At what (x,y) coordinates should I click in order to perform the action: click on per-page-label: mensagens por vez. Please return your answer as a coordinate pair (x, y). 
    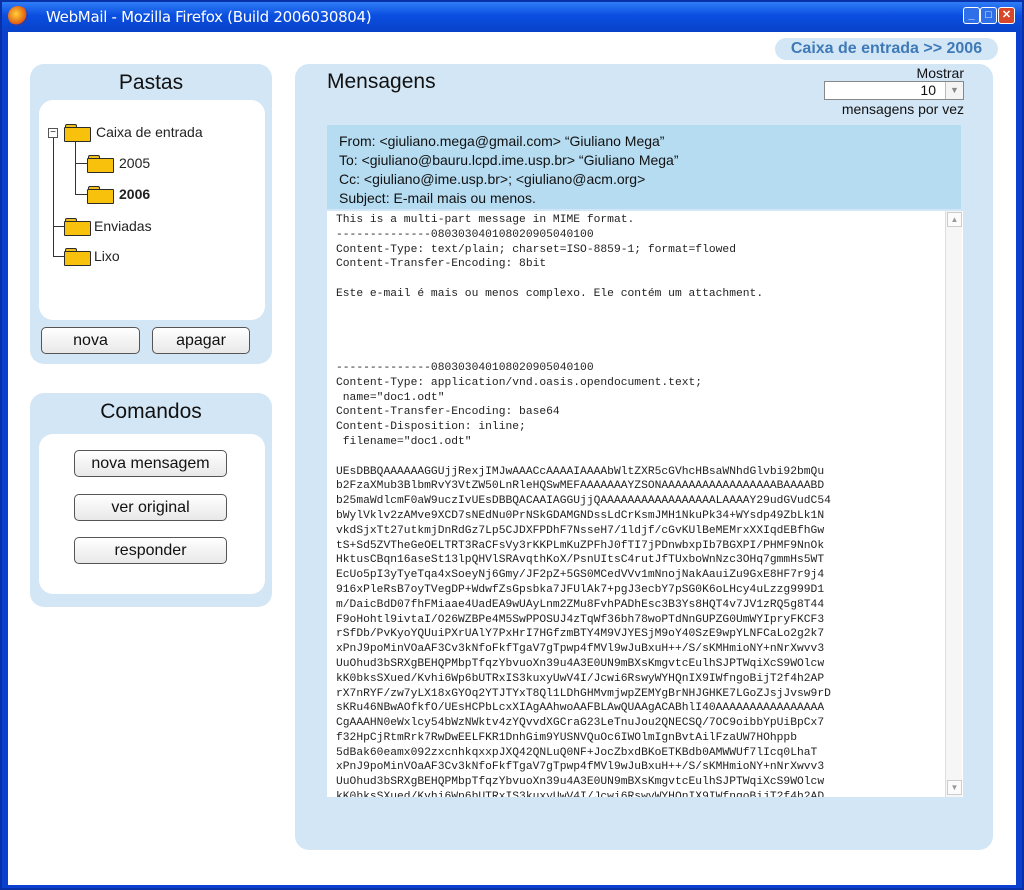
    Looking at the image, I should click on (902, 109).